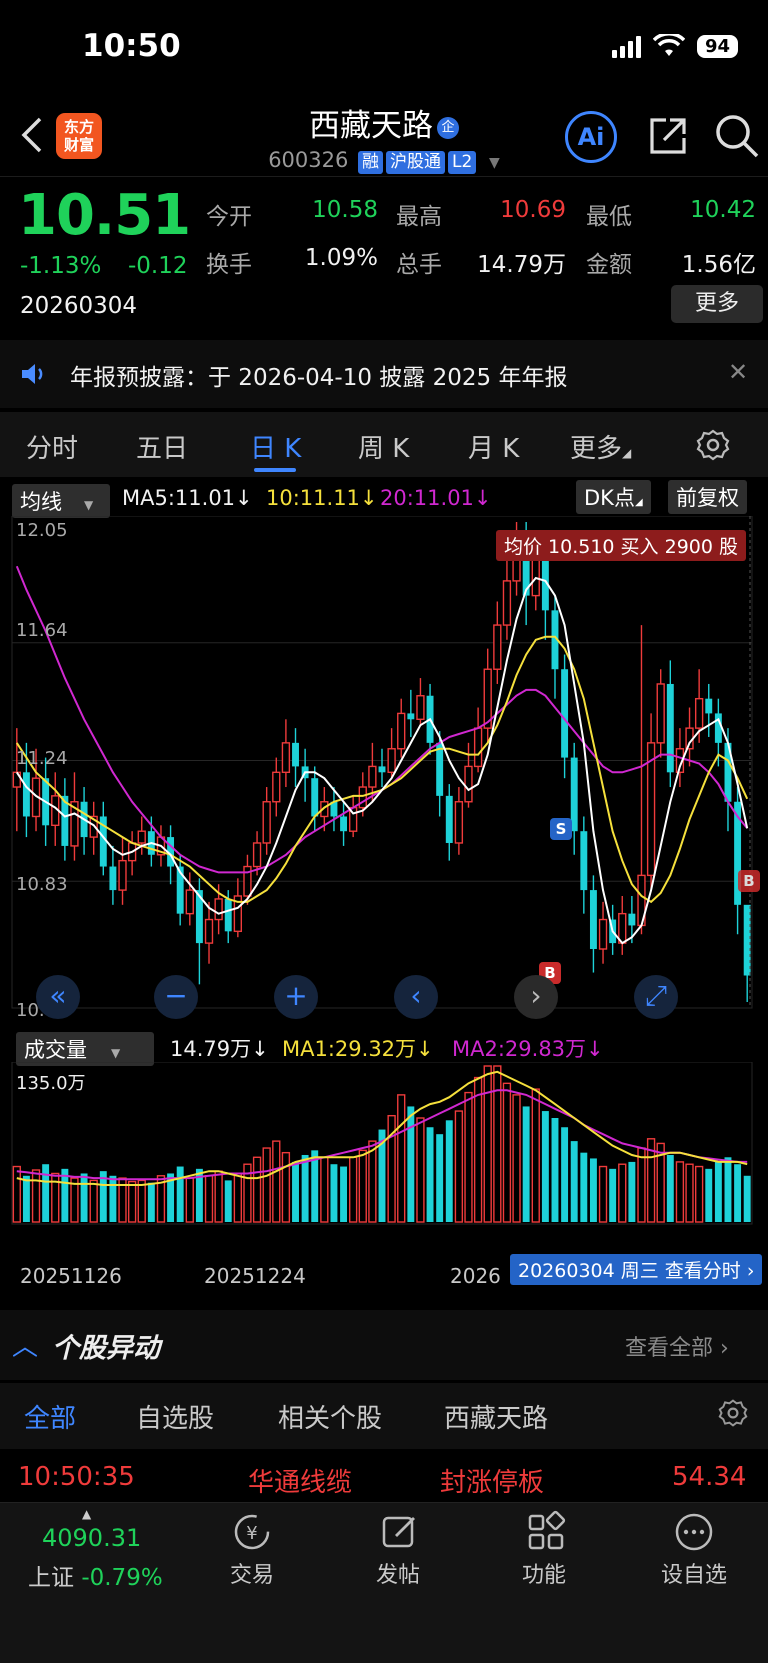 Image resolution: width=768 pixels, height=1663 pixels. I want to click on scroll-left-icon: ‹, so click(416, 997).